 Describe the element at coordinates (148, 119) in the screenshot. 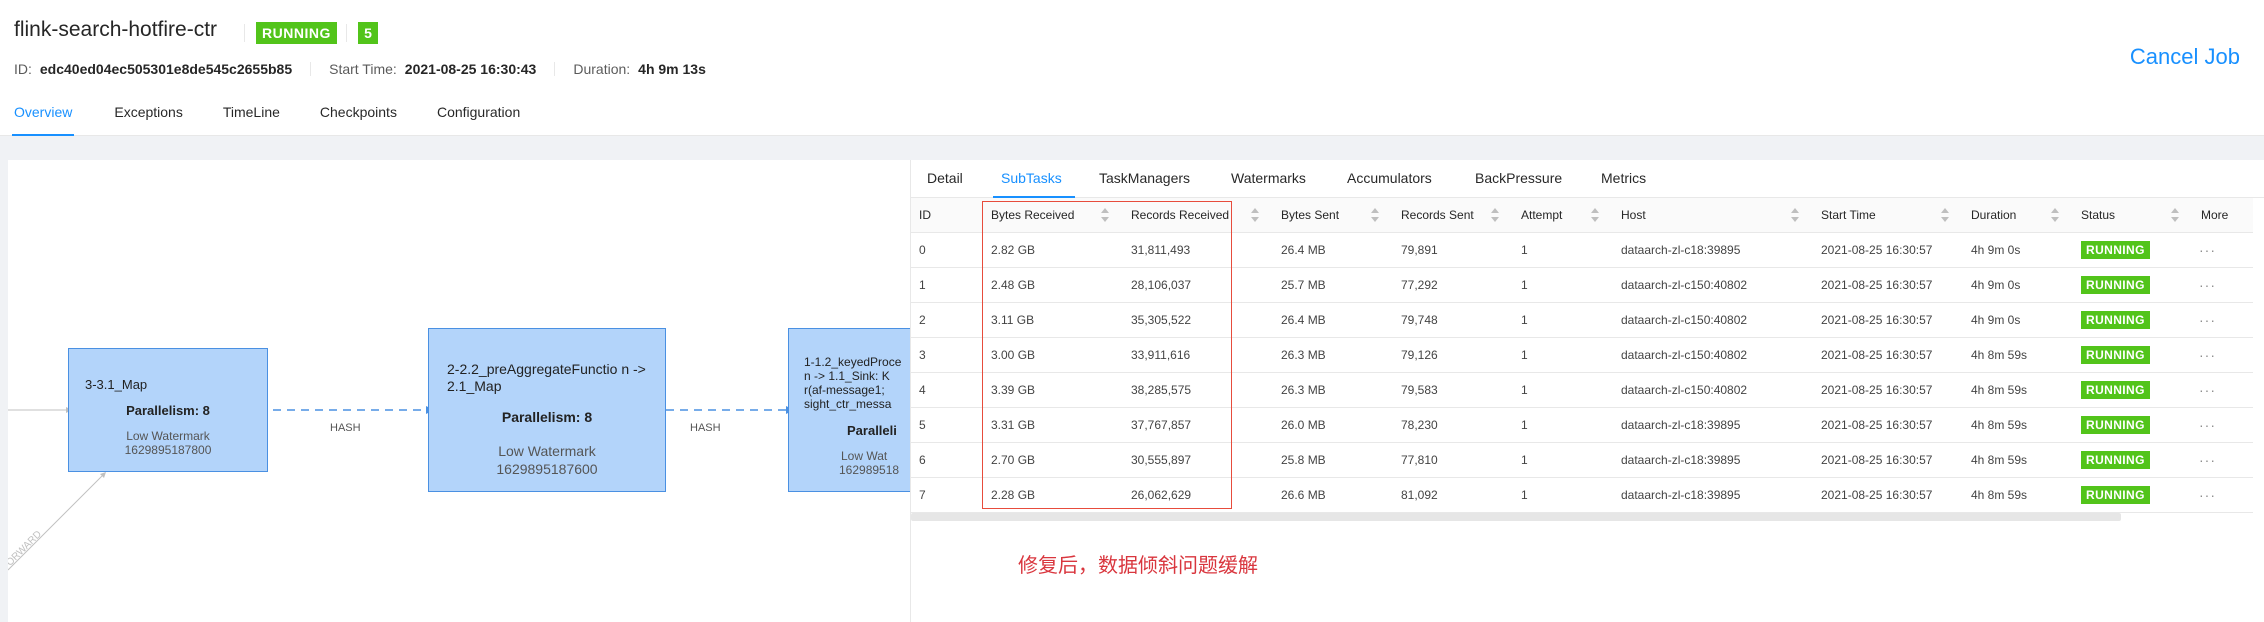

I see `tab-exceptions: Exceptions` at that location.